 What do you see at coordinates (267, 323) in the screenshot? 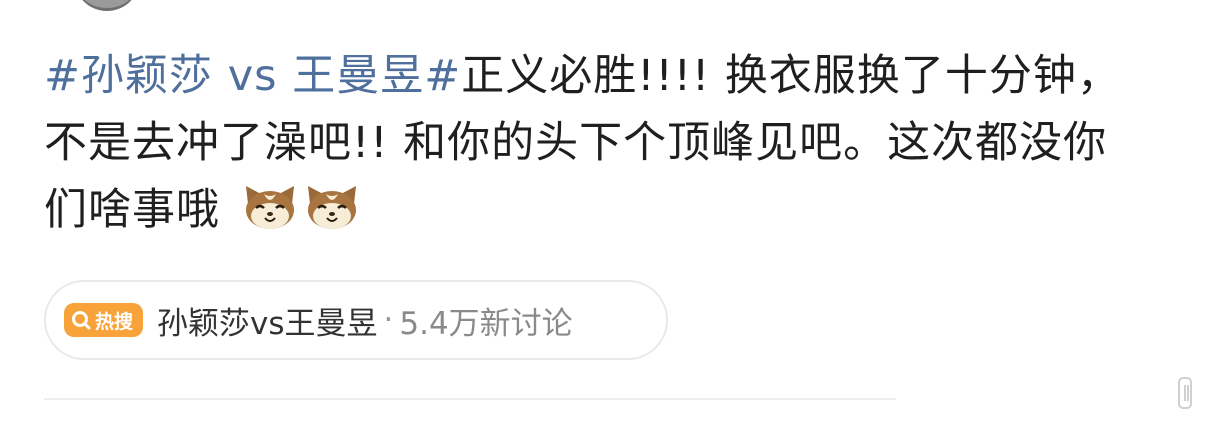
I see `hot-search-topic: 孙颖莎vs王曼昱` at bounding box center [267, 323].